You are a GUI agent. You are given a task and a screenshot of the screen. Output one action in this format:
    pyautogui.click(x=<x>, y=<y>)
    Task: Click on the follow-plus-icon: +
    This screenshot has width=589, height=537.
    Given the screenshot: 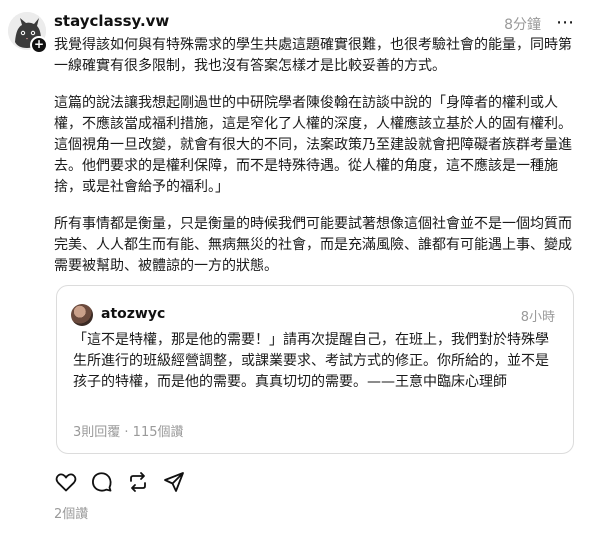 What is the action you would take?
    pyautogui.click(x=39, y=45)
    